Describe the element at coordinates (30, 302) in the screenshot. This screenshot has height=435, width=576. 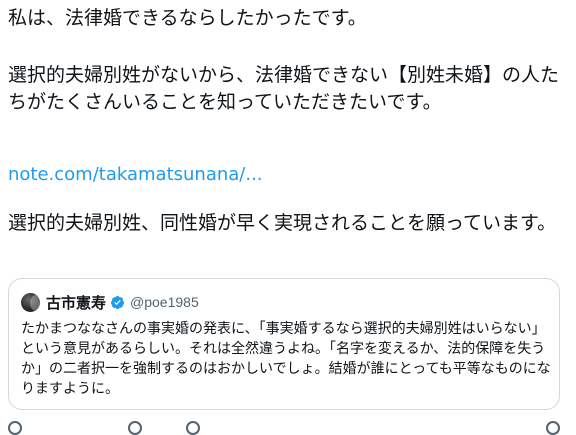
I see `avatar` at that location.